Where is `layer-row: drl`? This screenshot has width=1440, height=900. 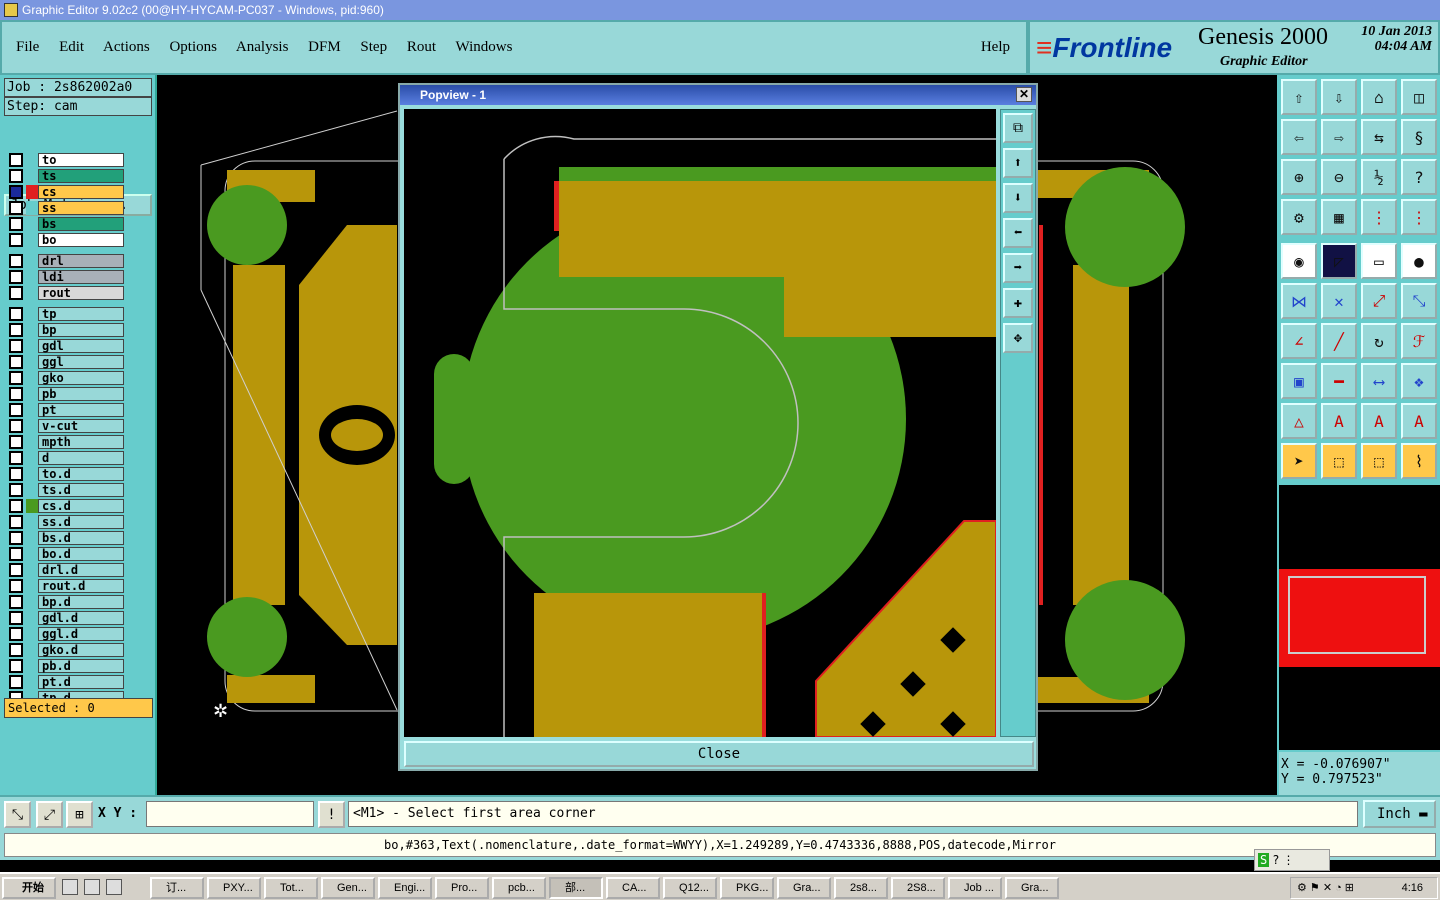 layer-row: drl is located at coordinates (65, 261).